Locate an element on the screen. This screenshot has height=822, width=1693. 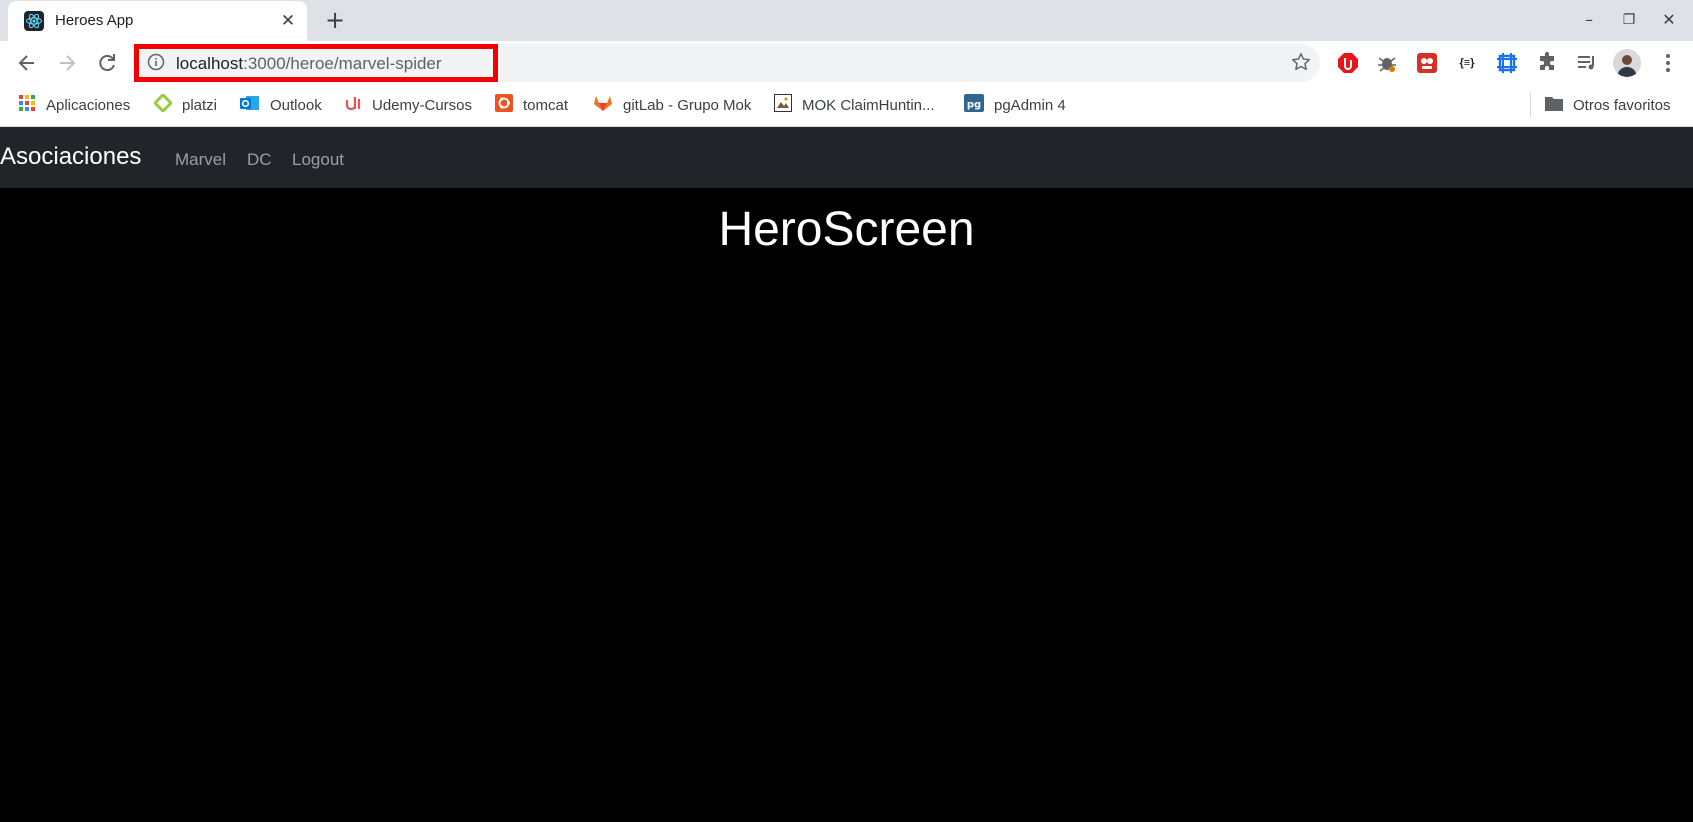
bookmark-tomcat: tomcat is located at coordinates (531, 105).